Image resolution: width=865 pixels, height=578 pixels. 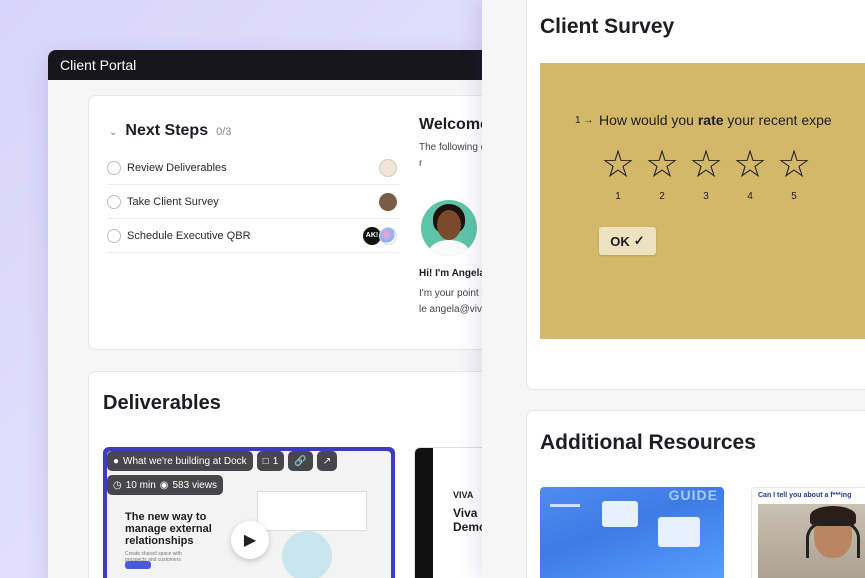 I want to click on rating-star-5: ☆ 5, so click(x=794, y=173).